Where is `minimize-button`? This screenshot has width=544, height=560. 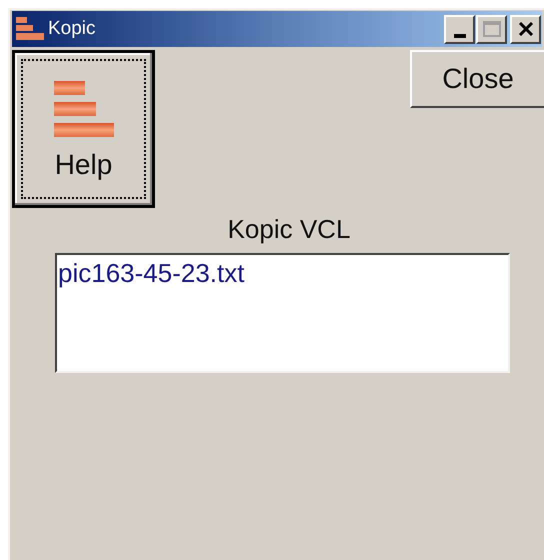
minimize-button is located at coordinates (459, 29).